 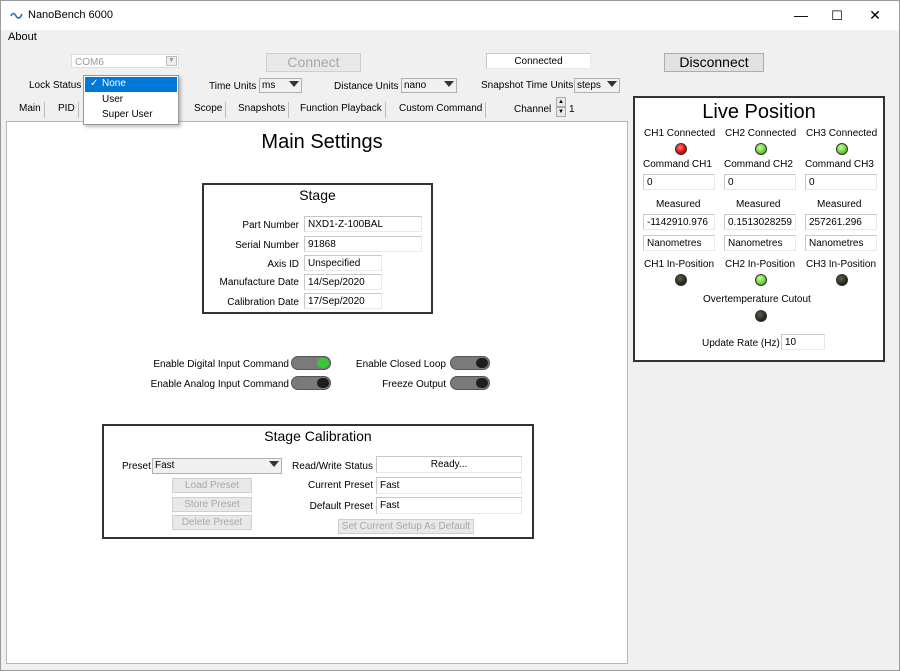 I want to click on axis-id-label: Axis ID, so click(x=283, y=264).